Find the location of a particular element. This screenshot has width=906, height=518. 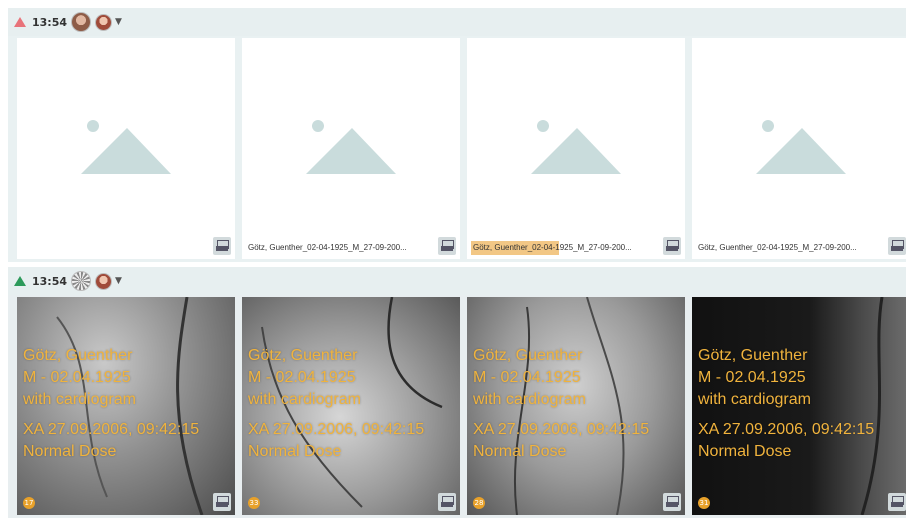

thumbnail-caption is located at coordinates (23, 248).